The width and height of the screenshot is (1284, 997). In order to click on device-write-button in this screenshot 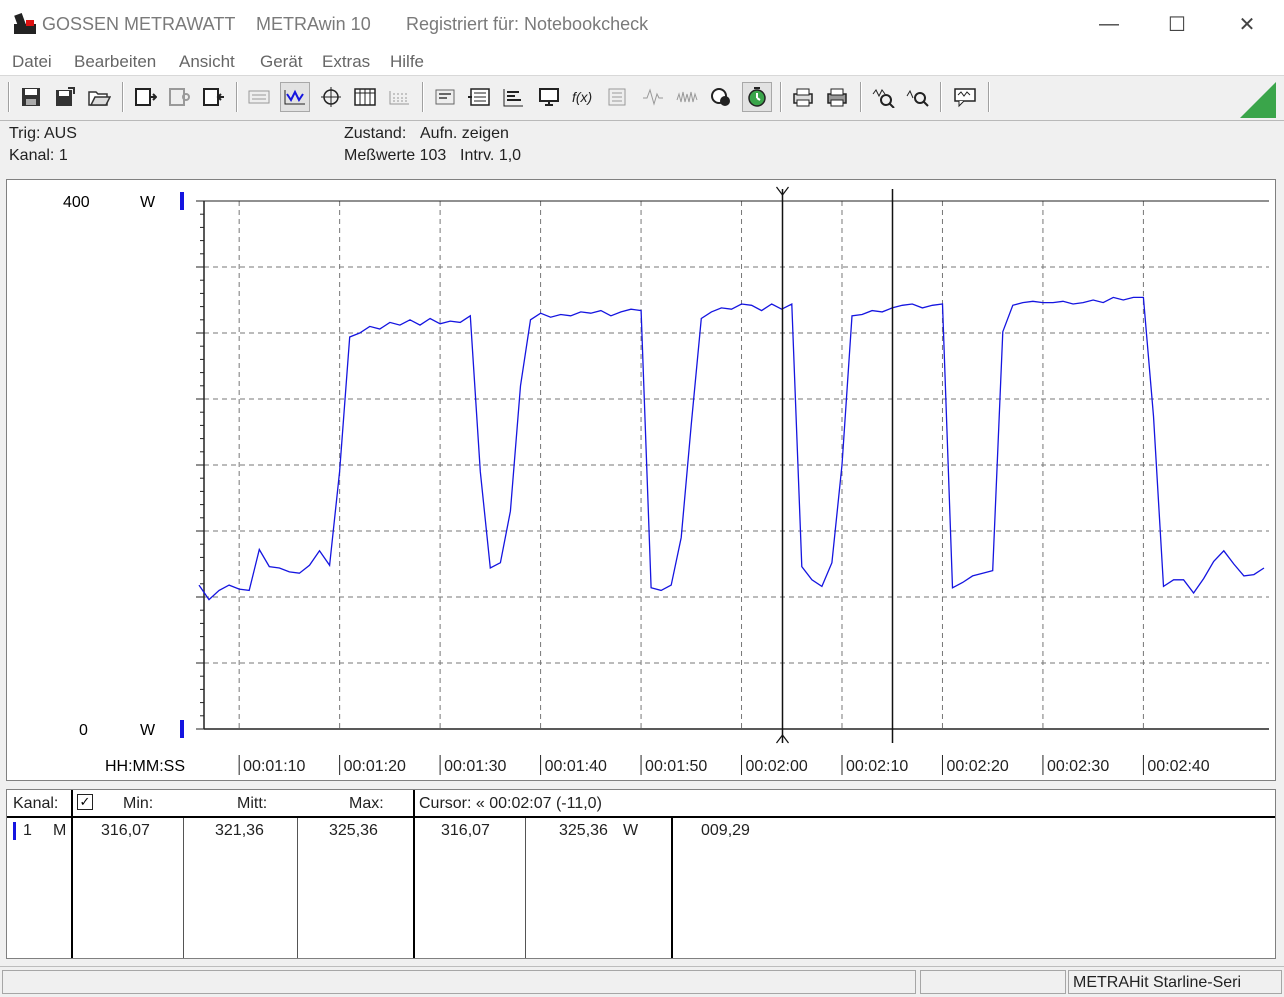, I will do `click(213, 97)`.